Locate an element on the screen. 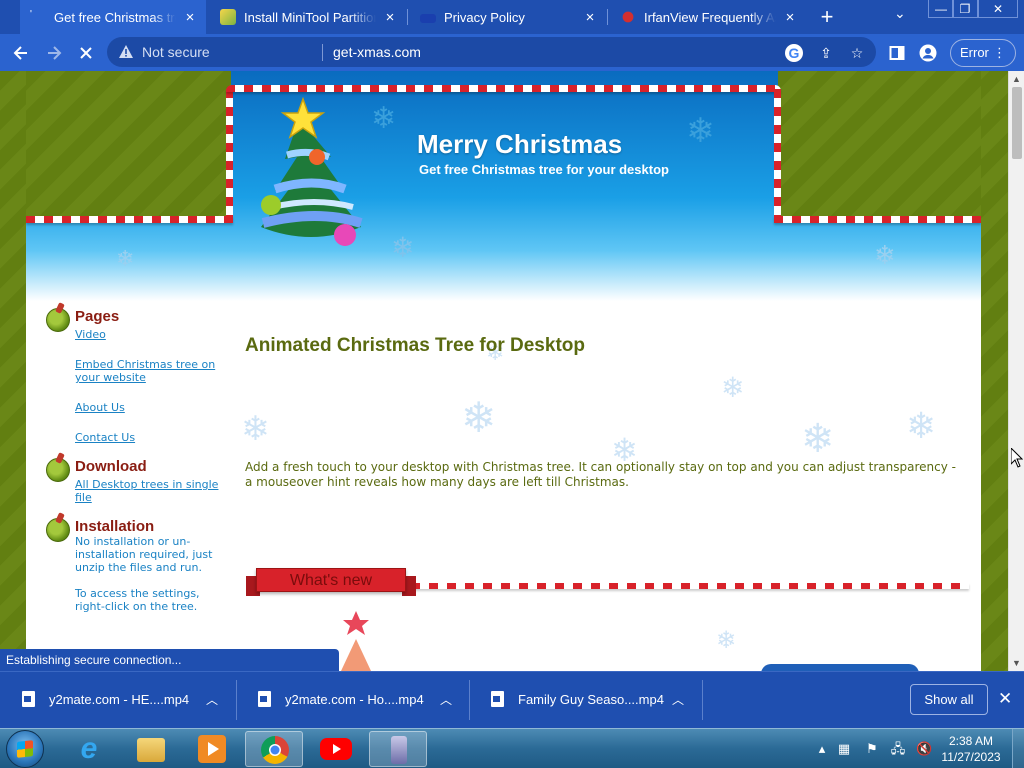  download-item: Family Guy Seaso....mp4 ︿ is located at coordinates (585, 700).